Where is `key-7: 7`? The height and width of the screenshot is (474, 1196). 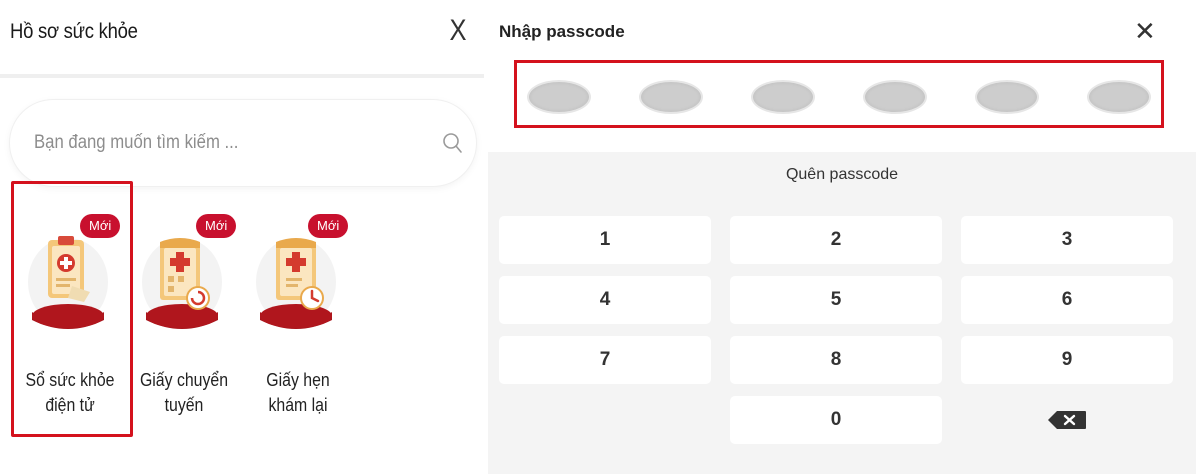 key-7: 7 is located at coordinates (605, 360).